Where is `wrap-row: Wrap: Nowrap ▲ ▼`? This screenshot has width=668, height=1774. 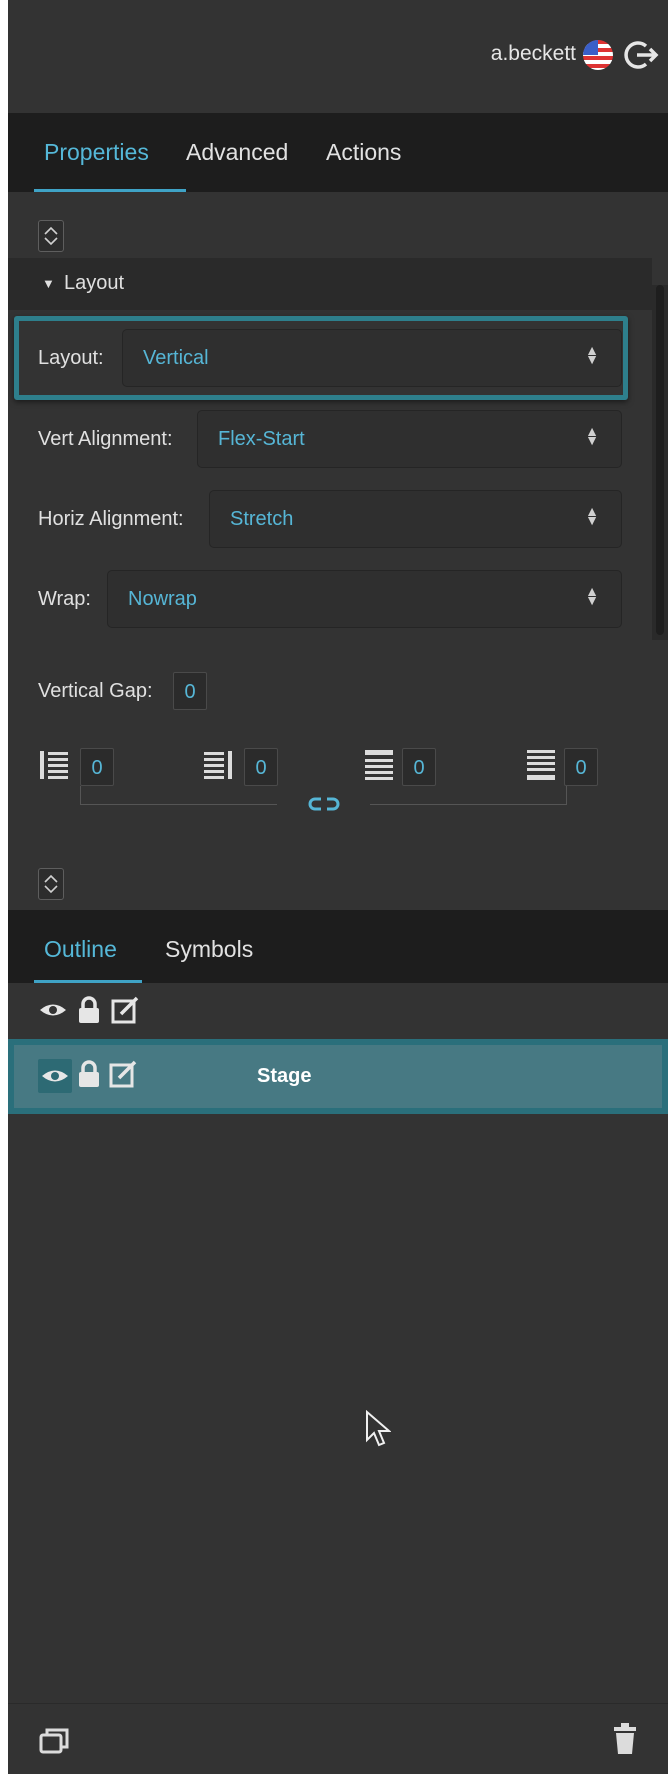 wrap-row: Wrap: Nowrap ▲ ▼ is located at coordinates (330, 599).